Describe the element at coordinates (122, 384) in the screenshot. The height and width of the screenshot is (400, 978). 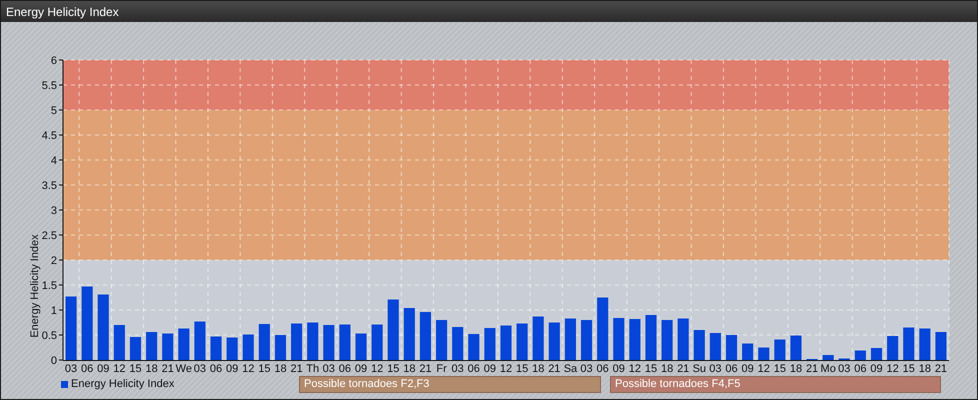
I see `legend-label: Energy Helicity Index` at that location.